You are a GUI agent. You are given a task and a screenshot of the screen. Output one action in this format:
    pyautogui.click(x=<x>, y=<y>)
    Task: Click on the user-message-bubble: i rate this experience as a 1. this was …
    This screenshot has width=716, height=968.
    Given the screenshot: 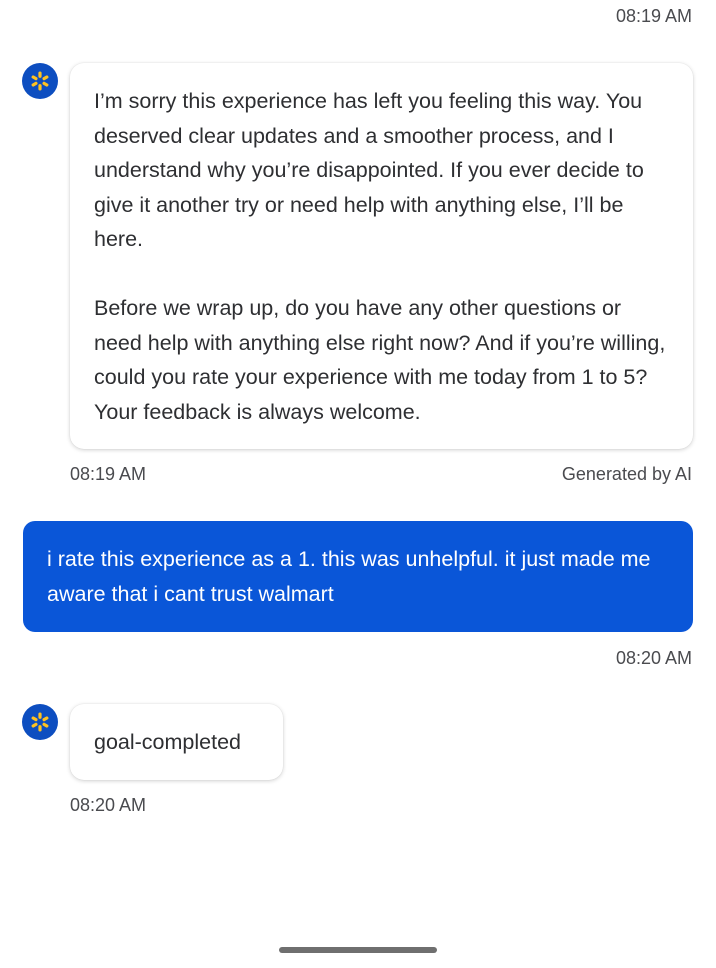 What is the action you would take?
    pyautogui.click(x=358, y=576)
    